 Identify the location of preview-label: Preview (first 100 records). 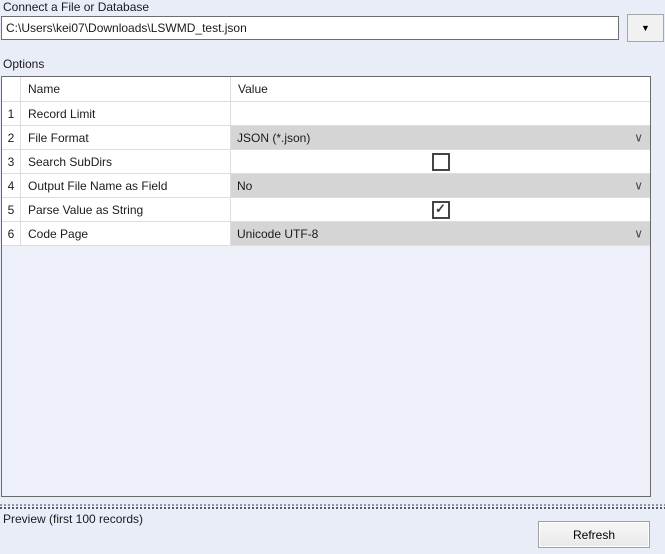
(73, 519).